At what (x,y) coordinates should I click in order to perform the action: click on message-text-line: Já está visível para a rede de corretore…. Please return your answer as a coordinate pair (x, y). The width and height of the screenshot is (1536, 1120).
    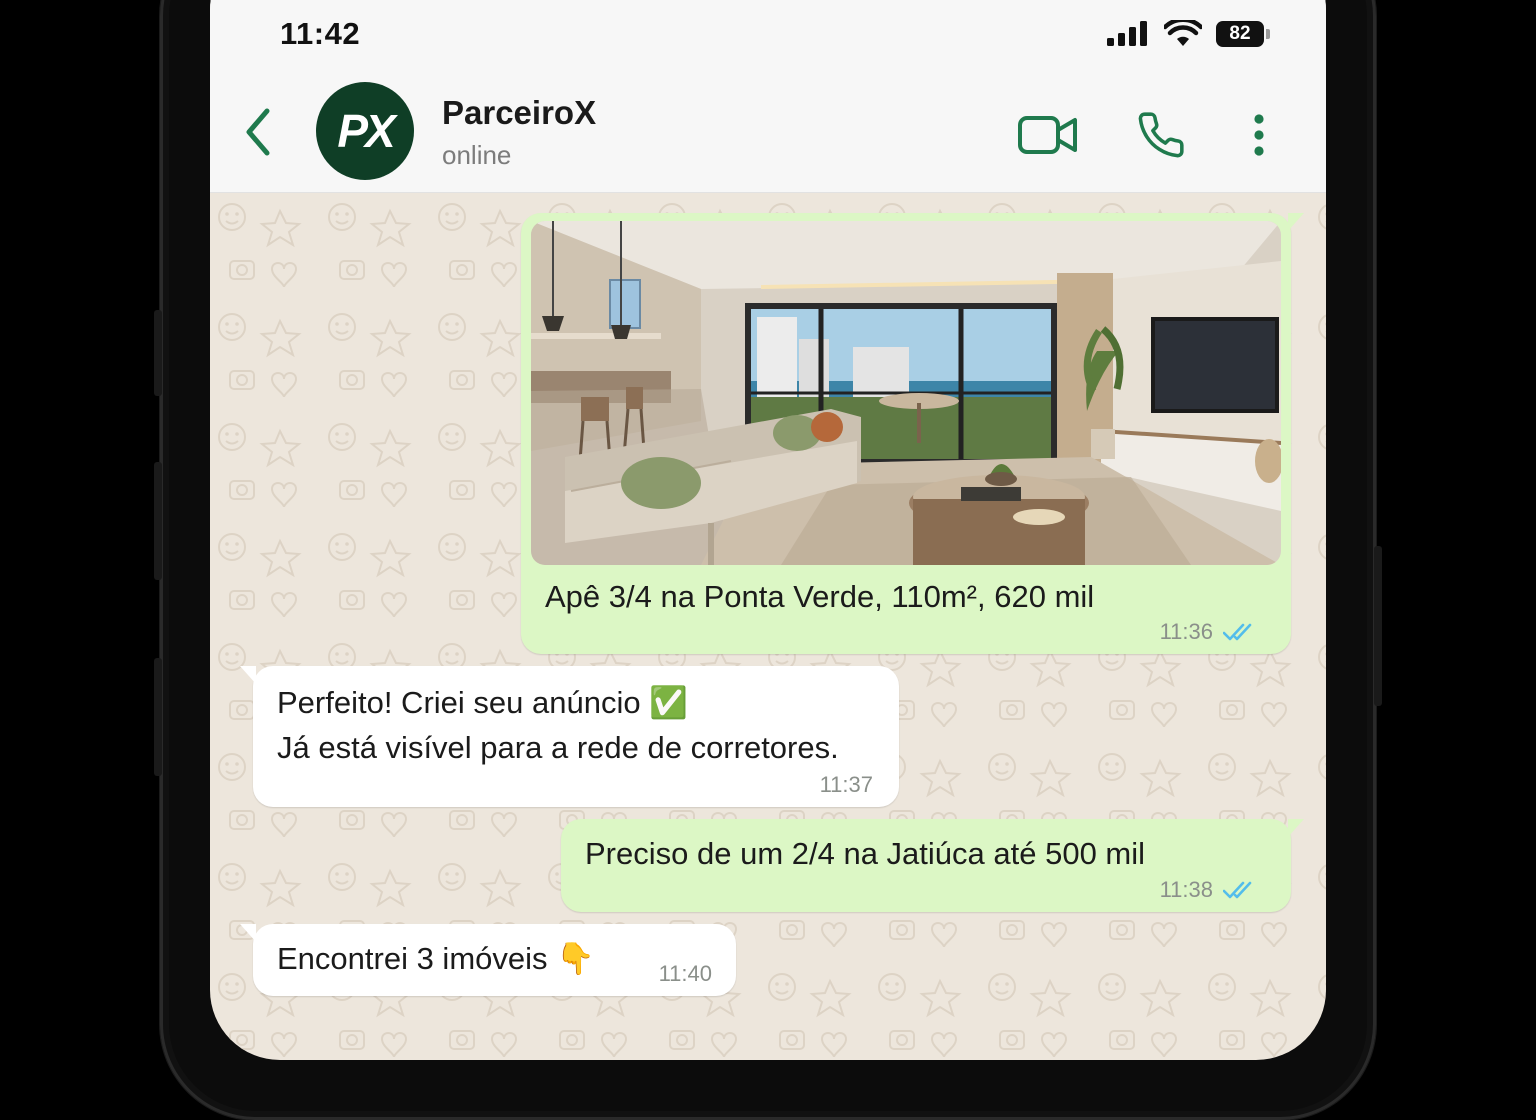
    Looking at the image, I should click on (558, 747).